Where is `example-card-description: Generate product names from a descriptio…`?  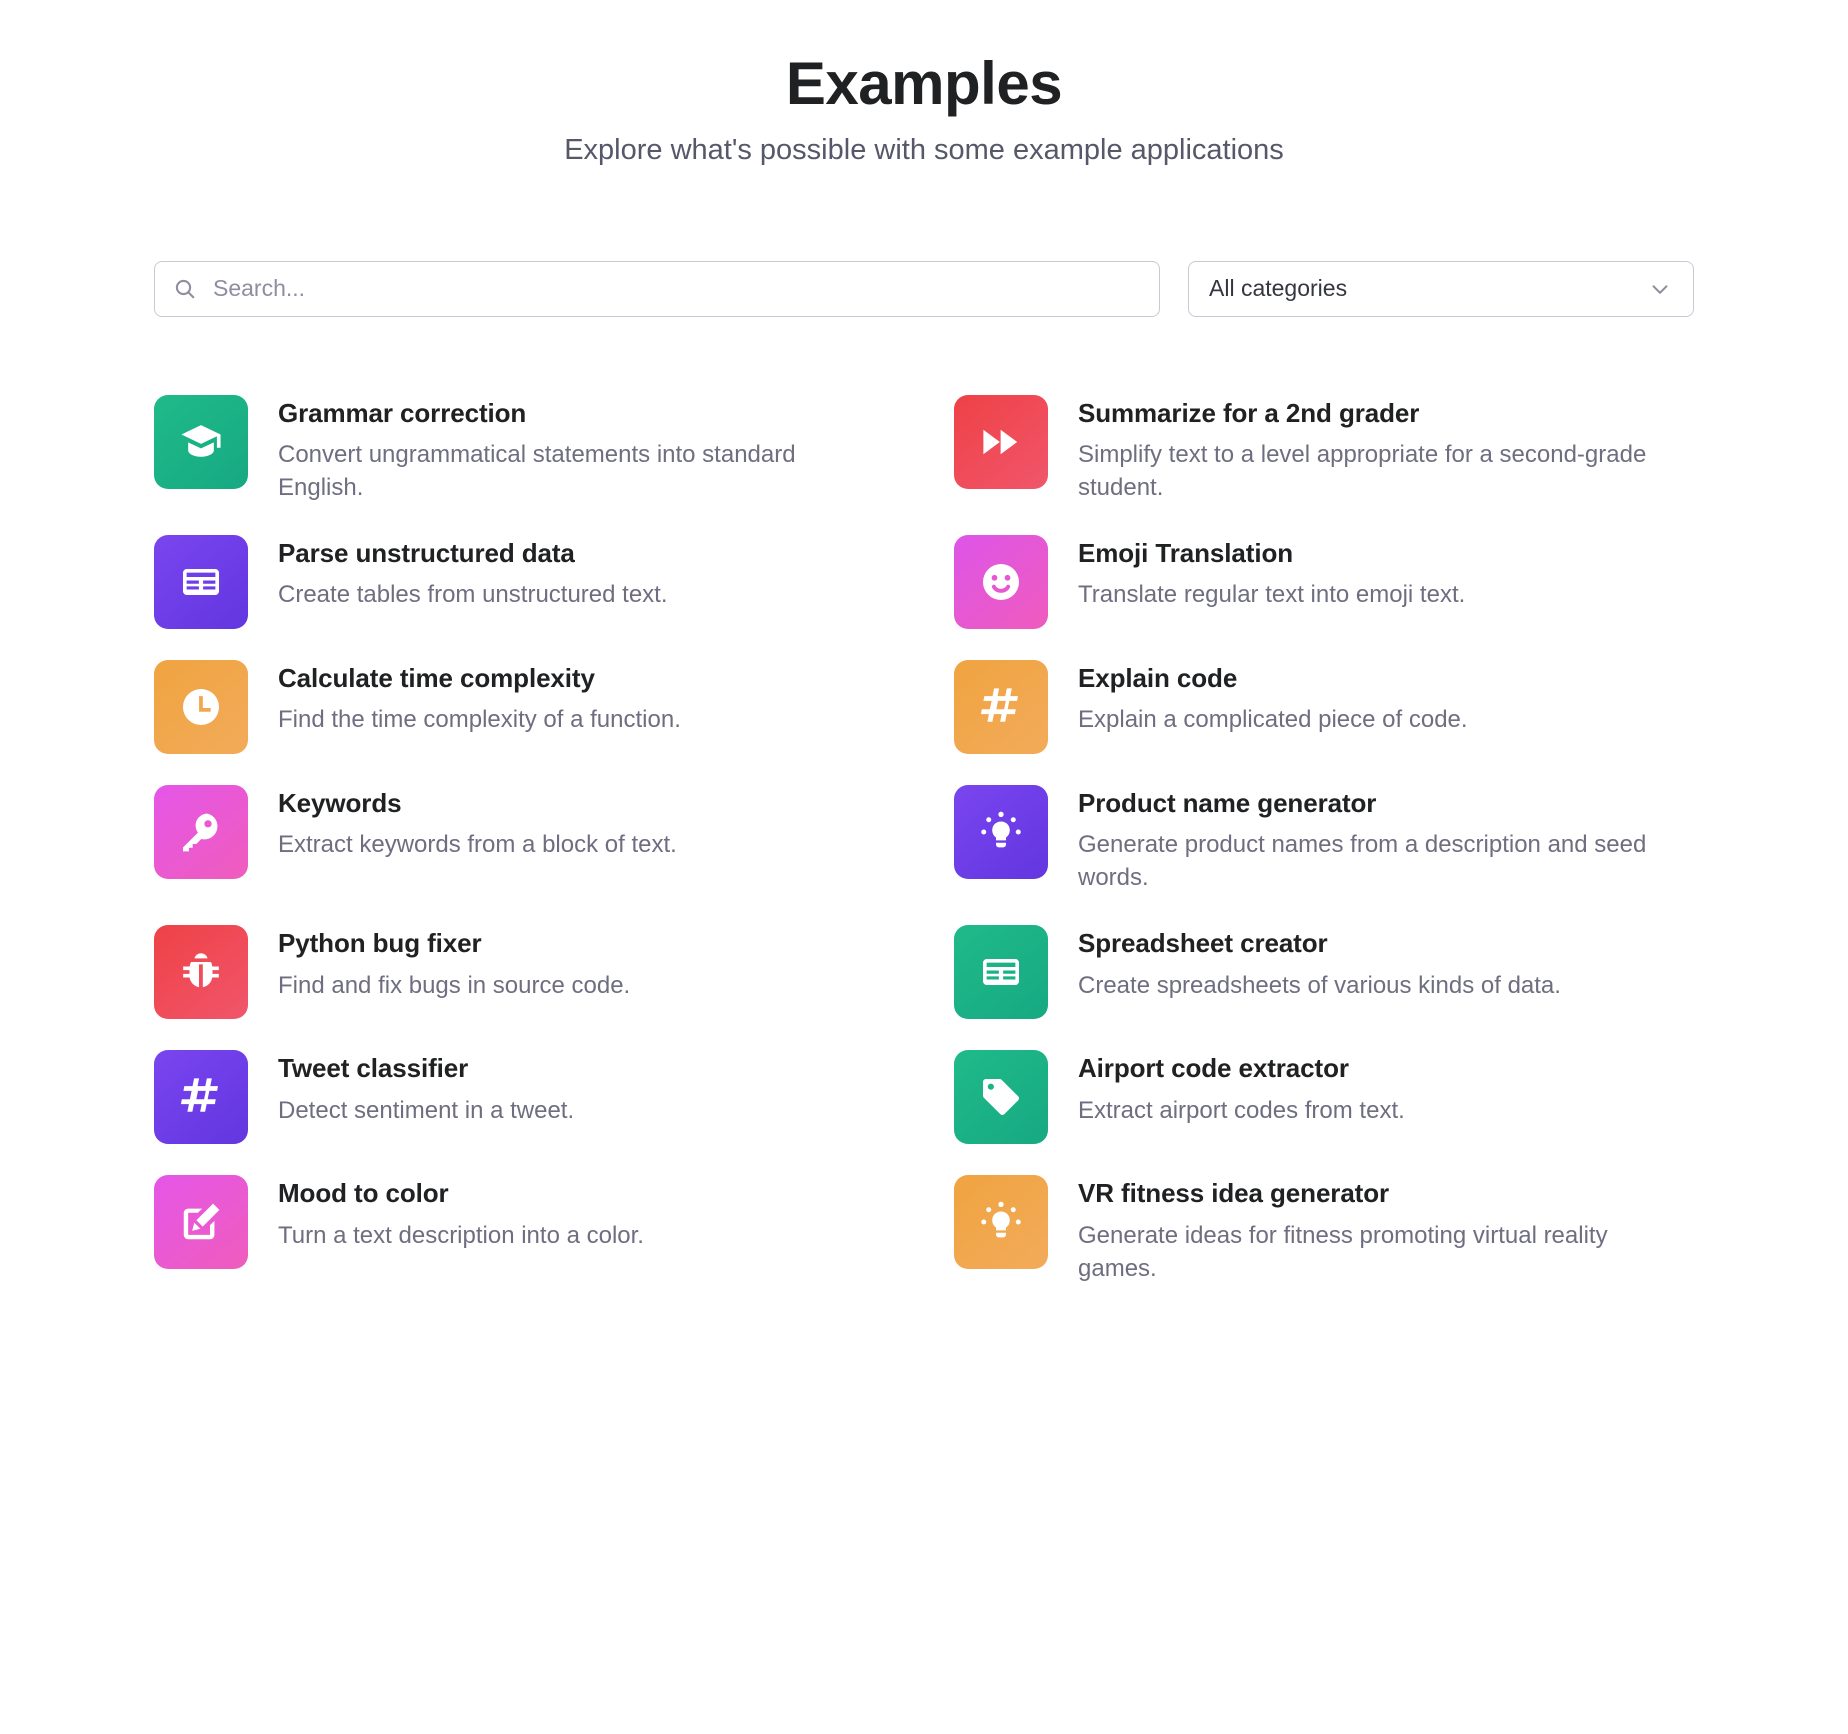
example-card-description: Generate product names from a descriptio… is located at coordinates (1362, 861).